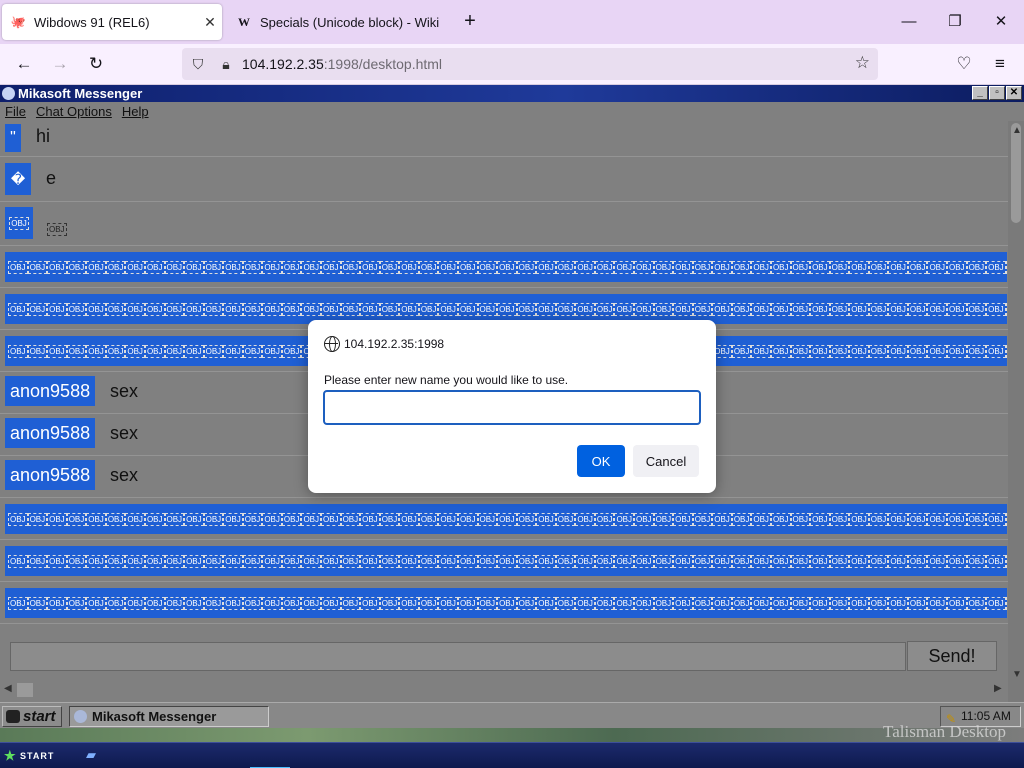 The height and width of the screenshot is (768, 1024). Describe the element at coordinates (944, 731) in the screenshot. I see `desktop-label: Talisman Desktop` at that location.